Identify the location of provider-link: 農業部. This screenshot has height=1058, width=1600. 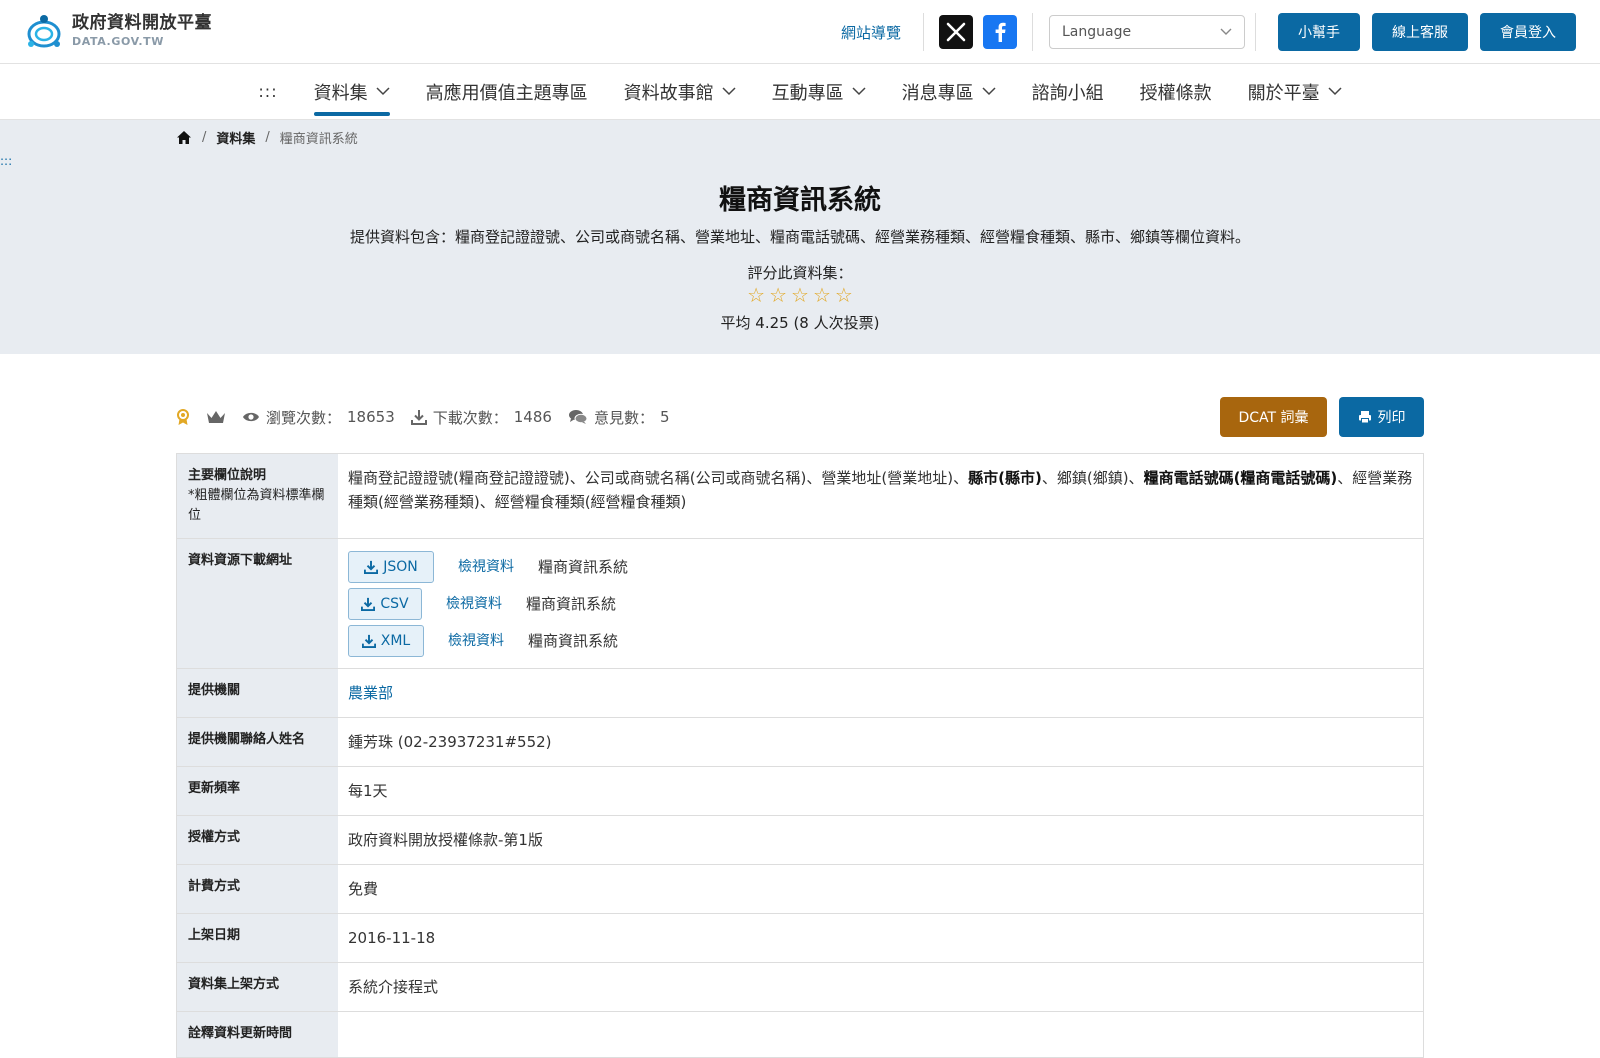
(370, 693).